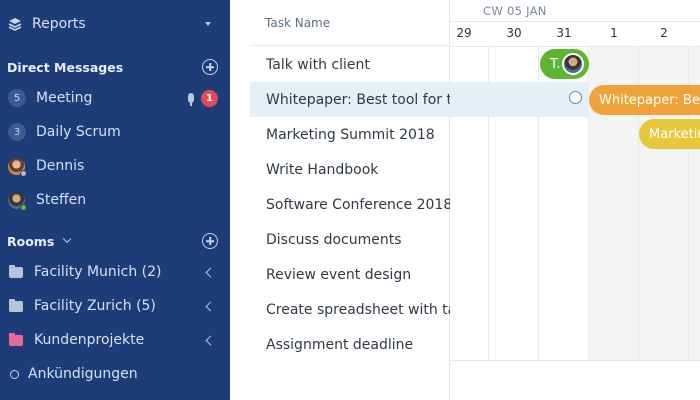 The image size is (700, 400). What do you see at coordinates (649, 100) in the screenshot?
I see `bar-label: Whitepaper: Best` at bounding box center [649, 100].